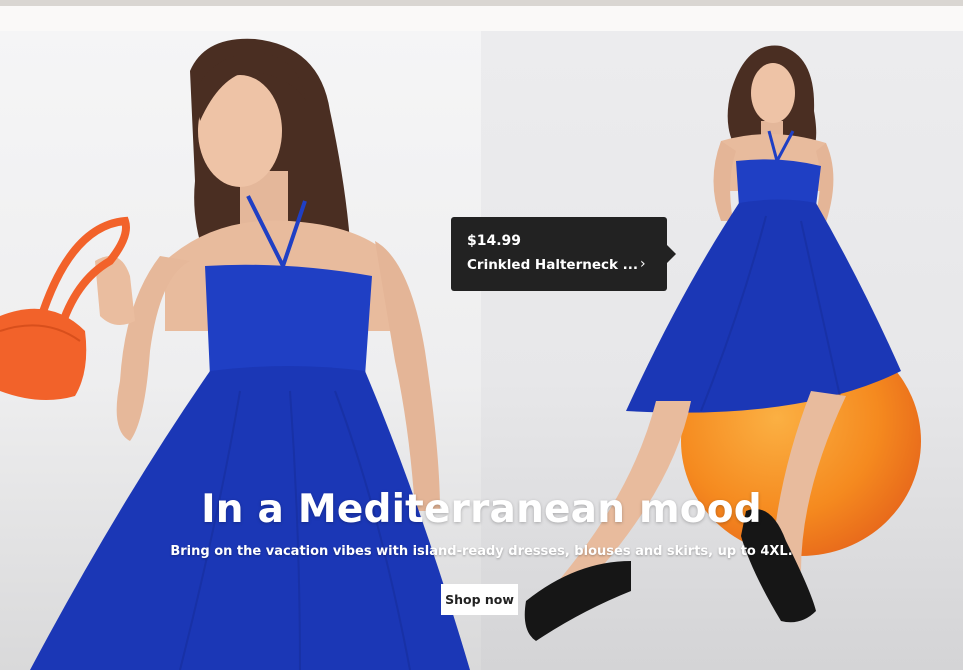 The height and width of the screenshot is (670, 963). I want to click on chevron-right-icon: ›, so click(643, 264).